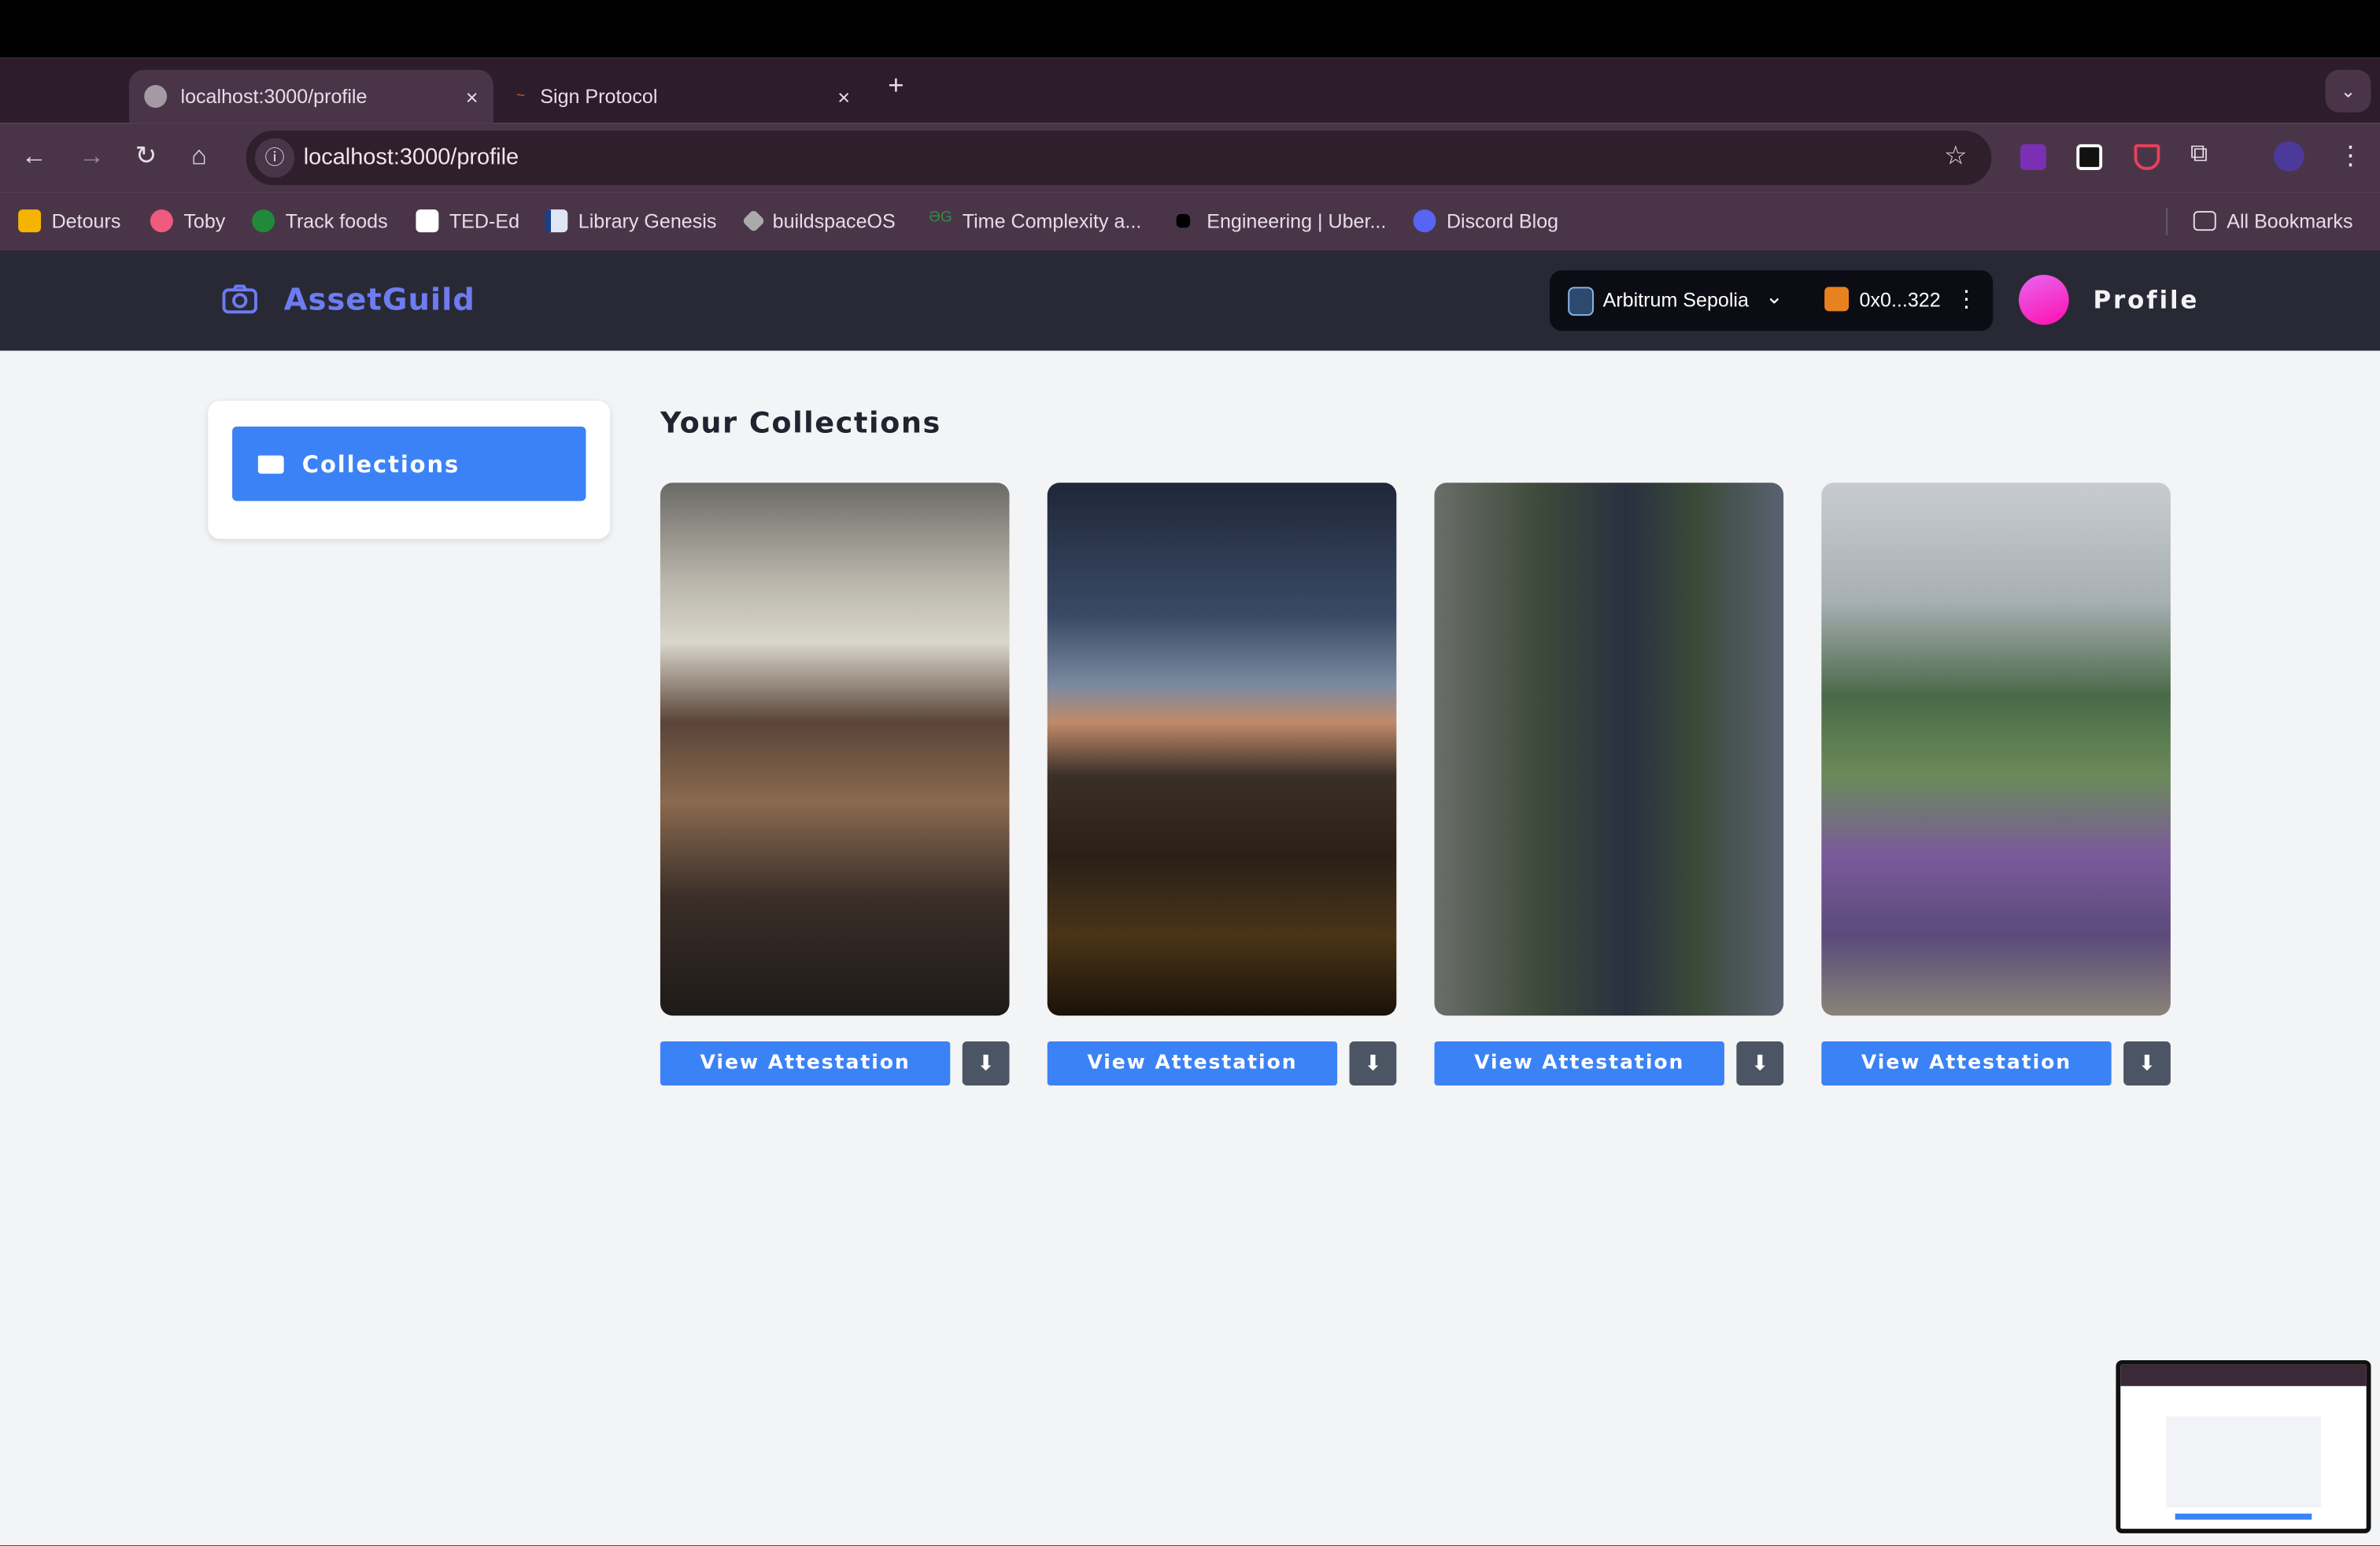  What do you see at coordinates (2272, 220) in the screenshot?
I see `all-bookmarks-button: All Bookmarks` at bounding box center [2272, 220].